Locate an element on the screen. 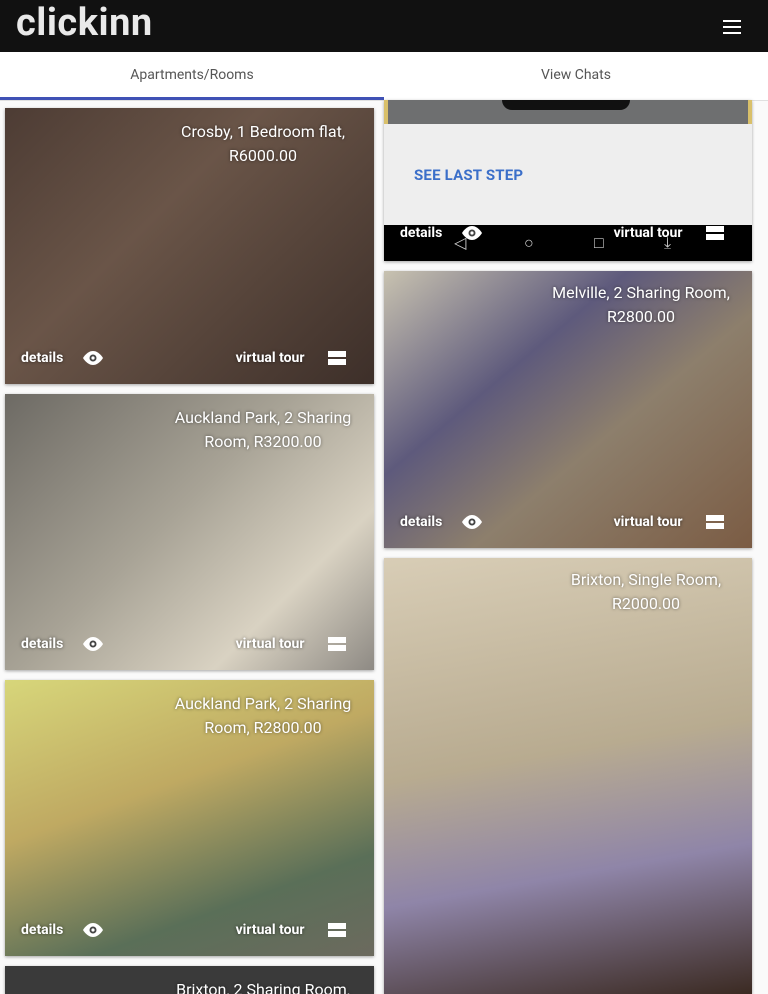  tab-apartments-rooms: Apartments/Rooms is located at coordinates (192, 76).